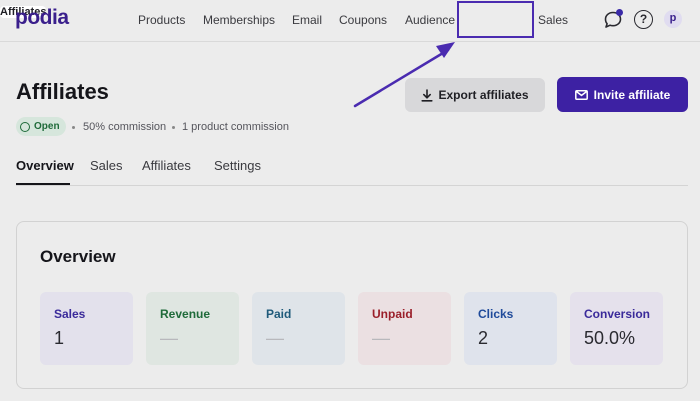 This screenshot has height=401, width=700. What do you see at coordinates (106, 165) in the screenshot?
I see `tab-sales: Sales` at bounding box center [106, 165].